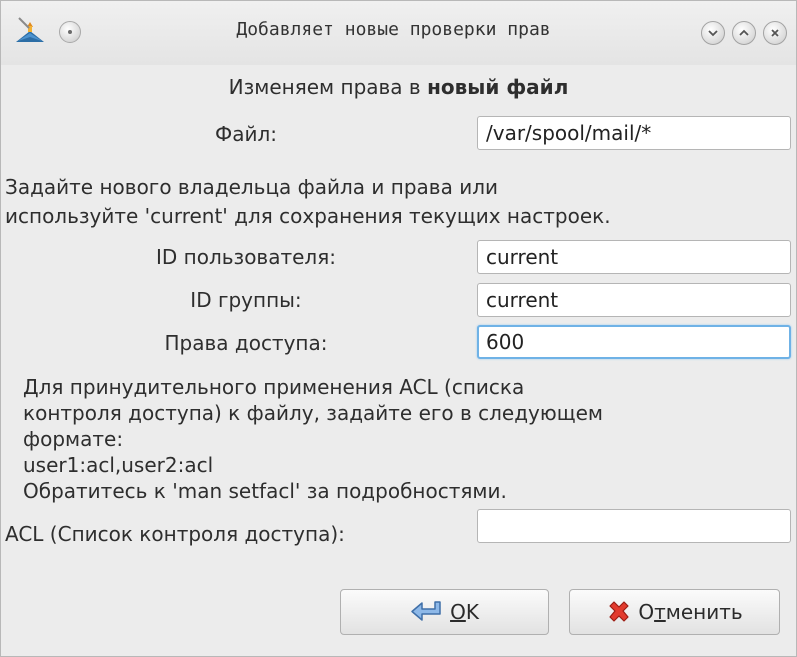  I want to click on heading-filename: новый файл, so click(498, 87).